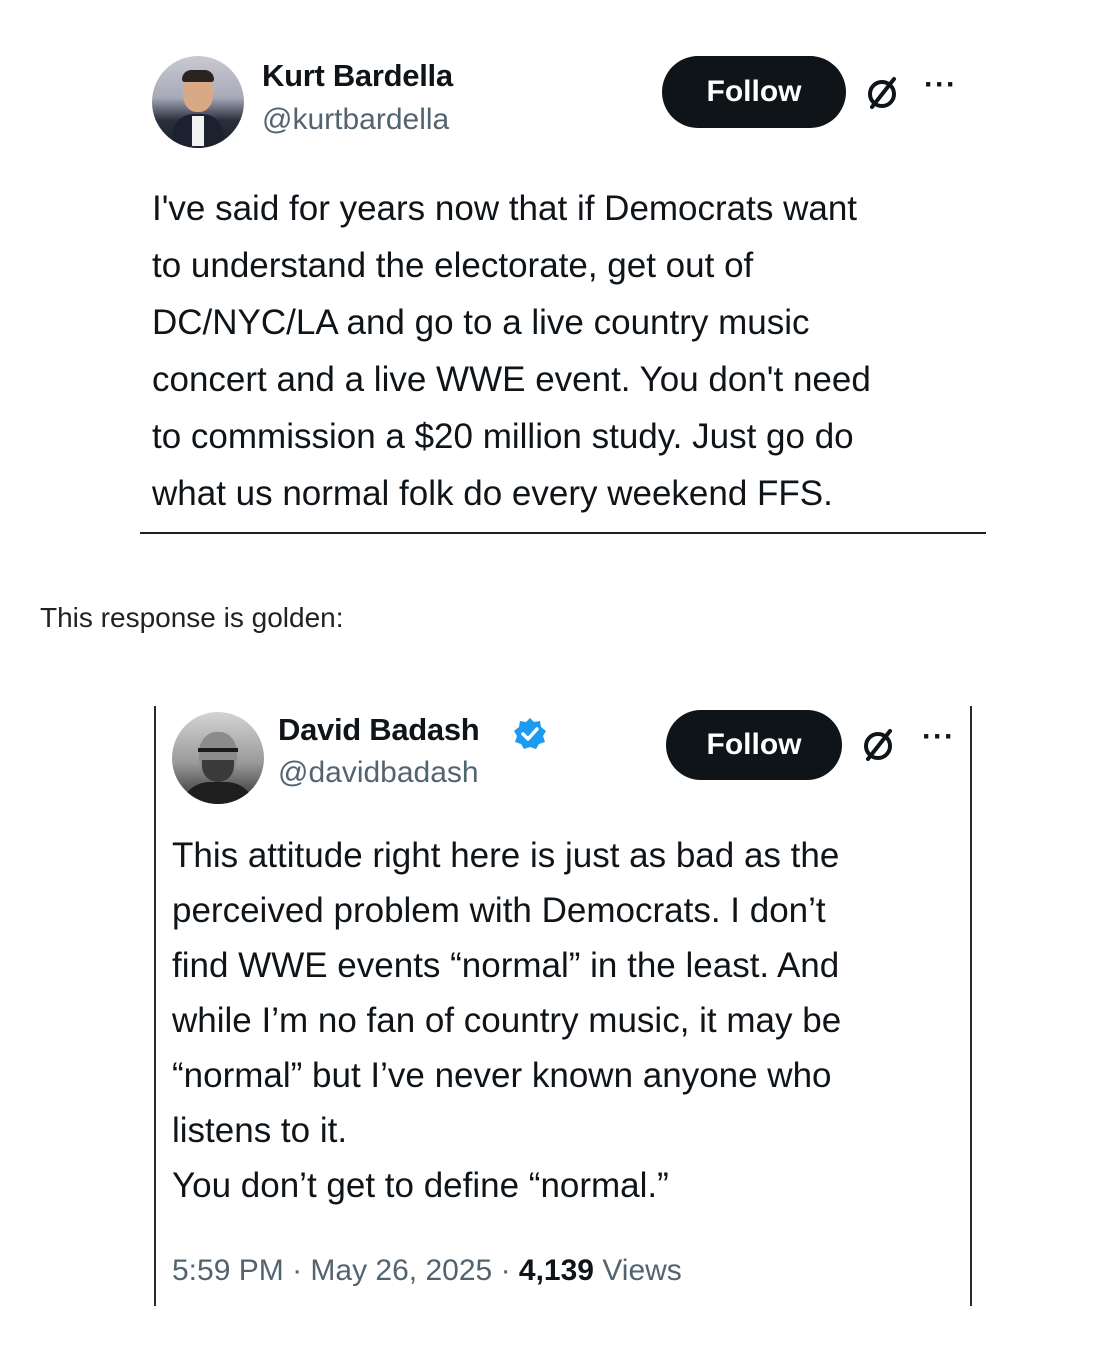  What do you see at coordinates (228, 1270) in the screenshot?
I see `tweet-time: 5:59 PM` at bounding box center [228, 1270].